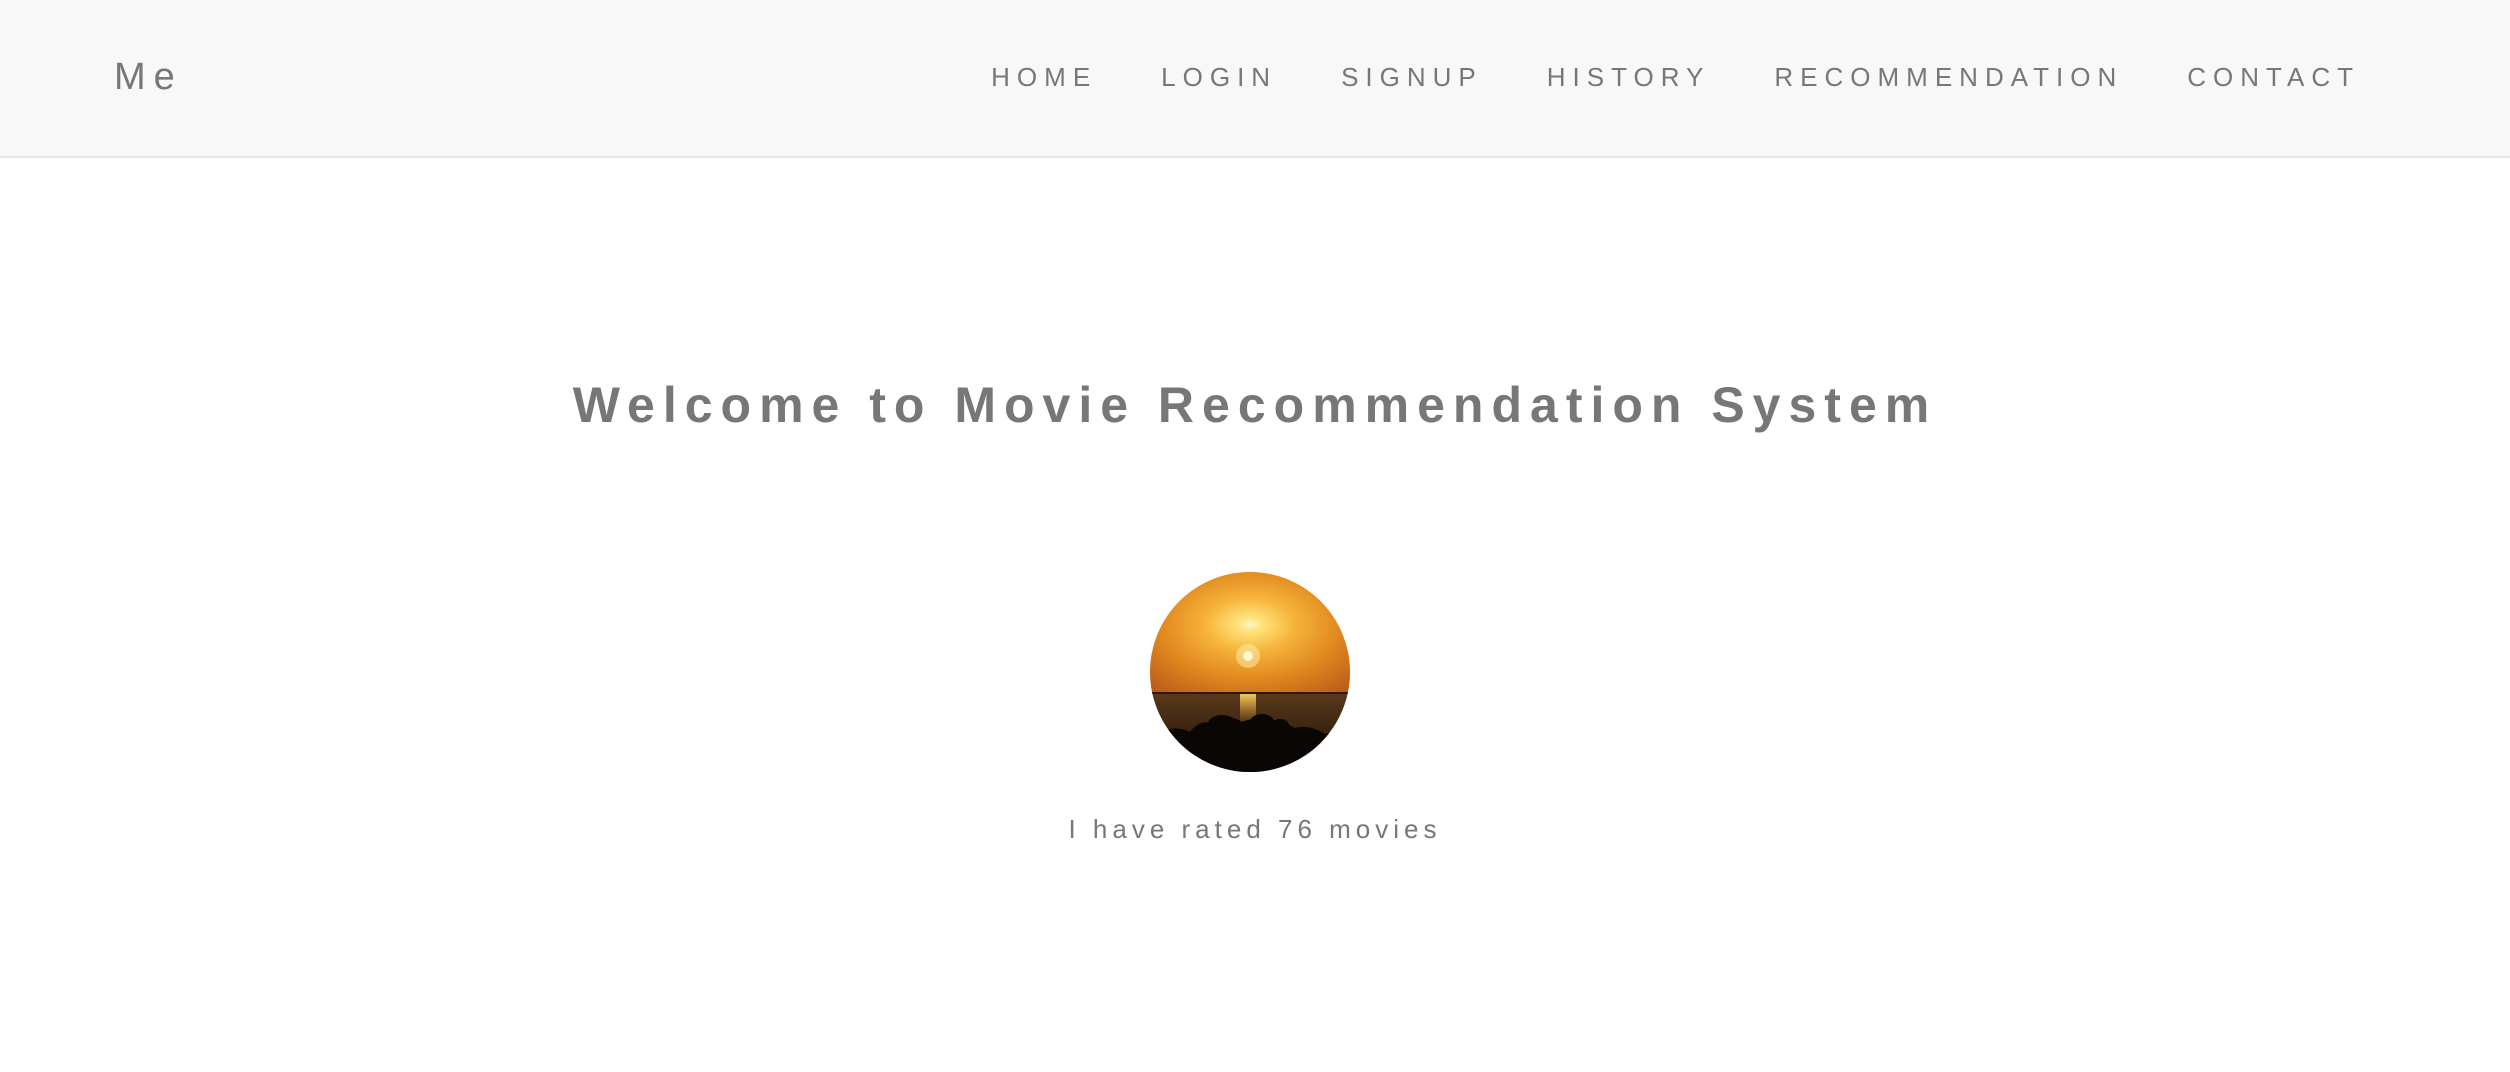 The height and width of the screenshot is (1072, 2510). What do you see at coordinates (1412, 77) in the screenshot?
I see `nav-item-signup: SIGNUP` at bounding box center [1412, 77].